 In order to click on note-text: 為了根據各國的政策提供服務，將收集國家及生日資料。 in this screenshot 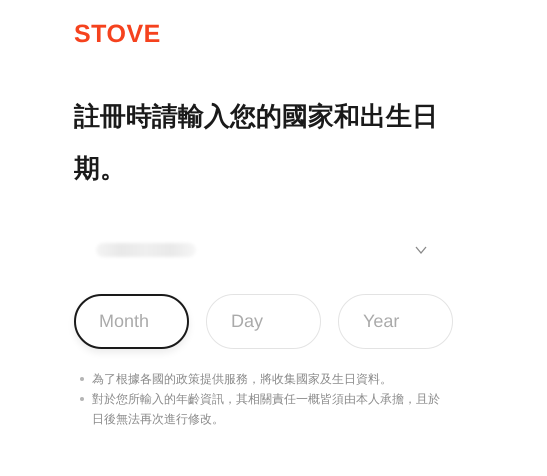, I will do `click(242, 379)`.